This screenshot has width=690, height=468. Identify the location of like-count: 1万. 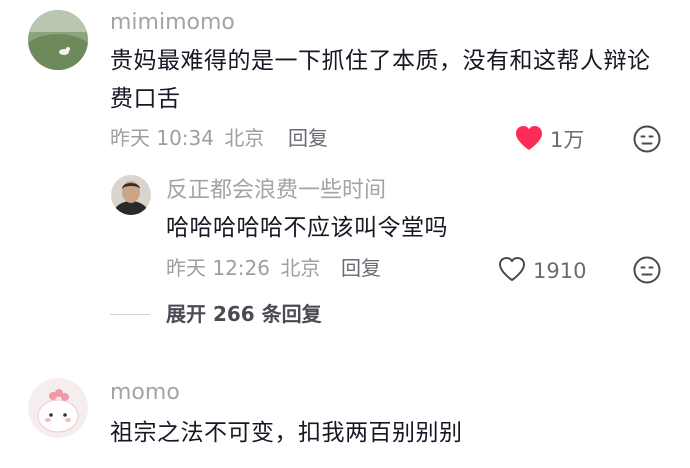
(567, 140).